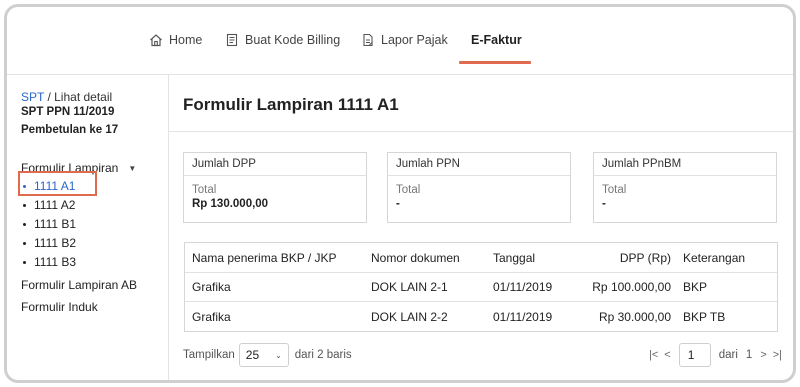 The image size is (800, 387). I want to click on nav-e-faktur: E-Faktur, so click(496, 40).